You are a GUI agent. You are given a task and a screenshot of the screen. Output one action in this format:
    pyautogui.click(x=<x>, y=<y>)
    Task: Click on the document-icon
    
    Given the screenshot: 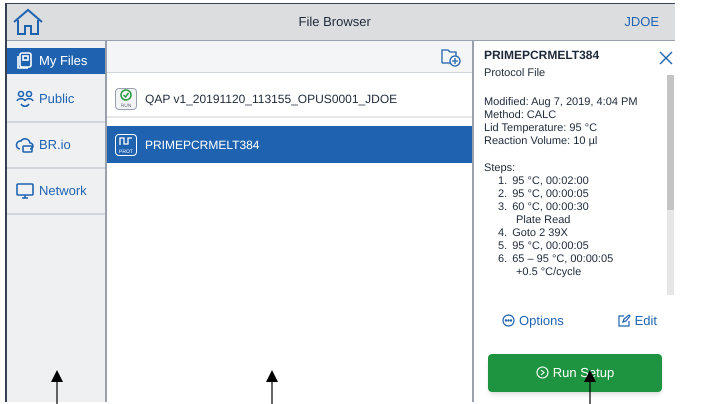 What is the action you would take?
    pyautogui.click(x=25, y=61)
    